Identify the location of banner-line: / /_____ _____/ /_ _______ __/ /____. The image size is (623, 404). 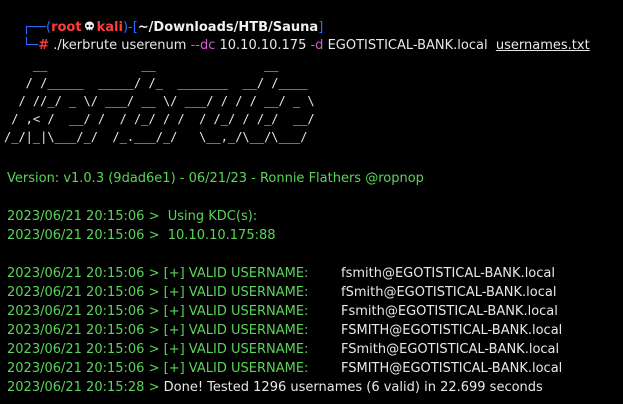
(159, 83).